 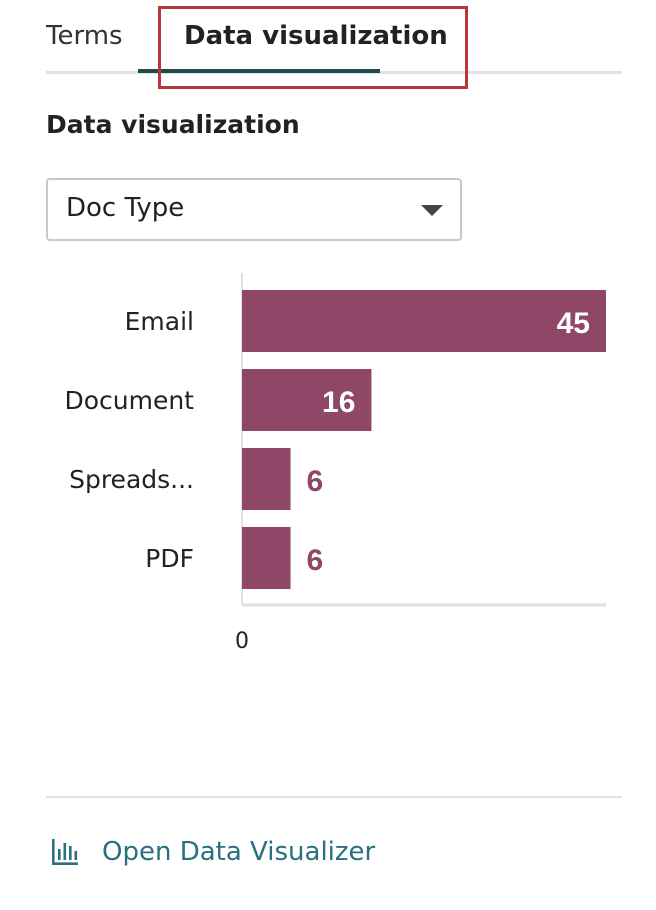 What do you see at coordinates (239, 852) in the screenshot?
I see `open-data-visualizer-label: Open Data Visualizer` at bounding box center [239, 852].